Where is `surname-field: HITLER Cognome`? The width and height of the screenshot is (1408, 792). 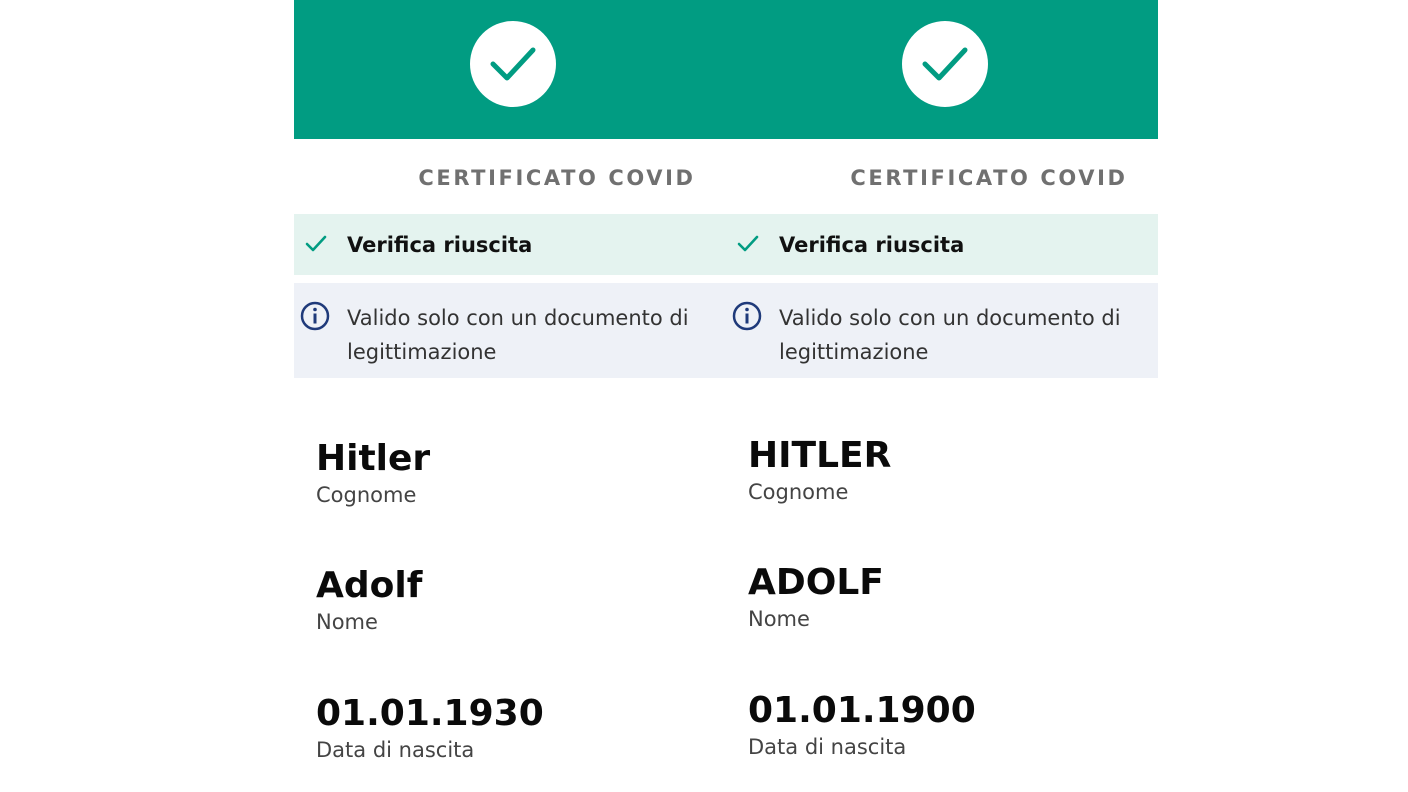
surname-field: HITLER Cognome is located at coordinates (819, 470).